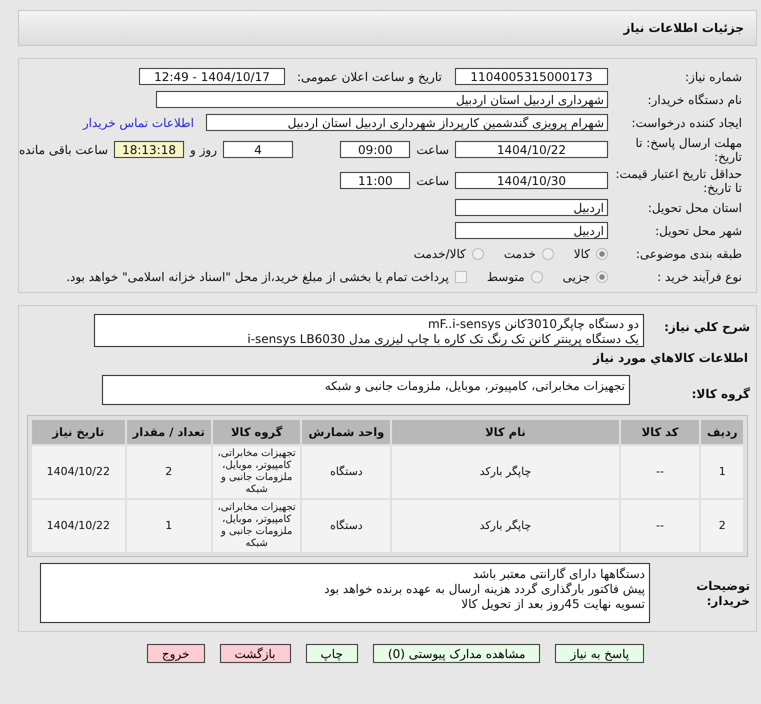 This screenshot has width=761, height=704. Describe the element at coordinates (138, 123) in the screenshot. I see `buyer-contact-link: اطلاعات تماس خریدار` at that location.